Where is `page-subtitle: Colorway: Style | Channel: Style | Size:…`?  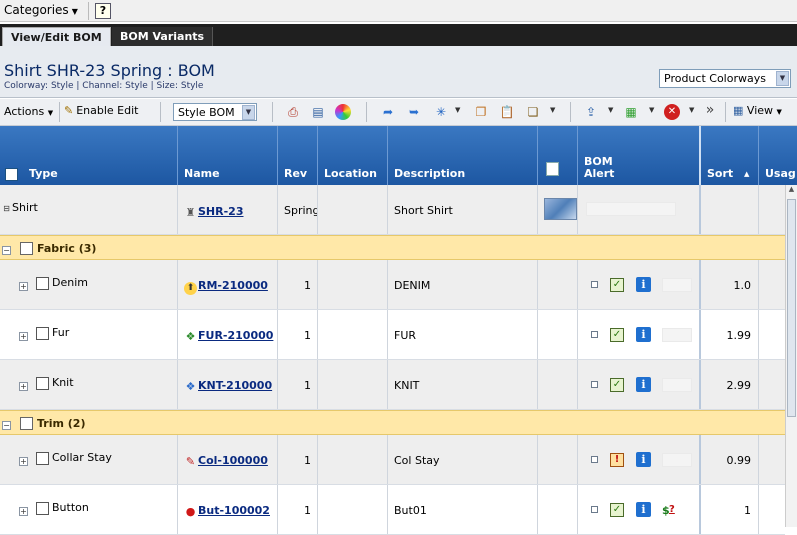 page-subtitle: Colorway: Style | Channel: Style | Size:… is located at coordinates (104, 86).